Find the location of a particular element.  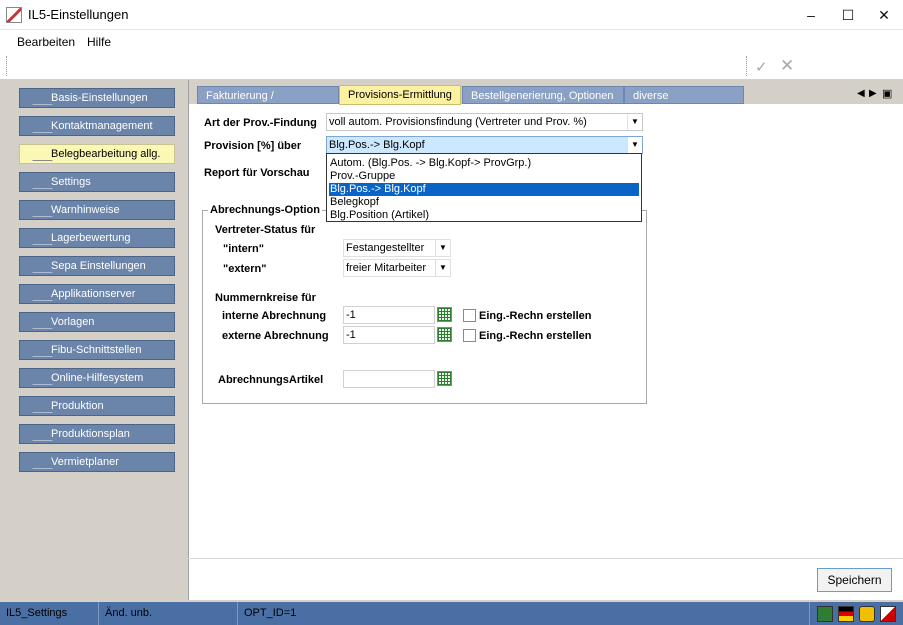

sidebar-item-produktion: Produktion is located at coordinates (97, 406).